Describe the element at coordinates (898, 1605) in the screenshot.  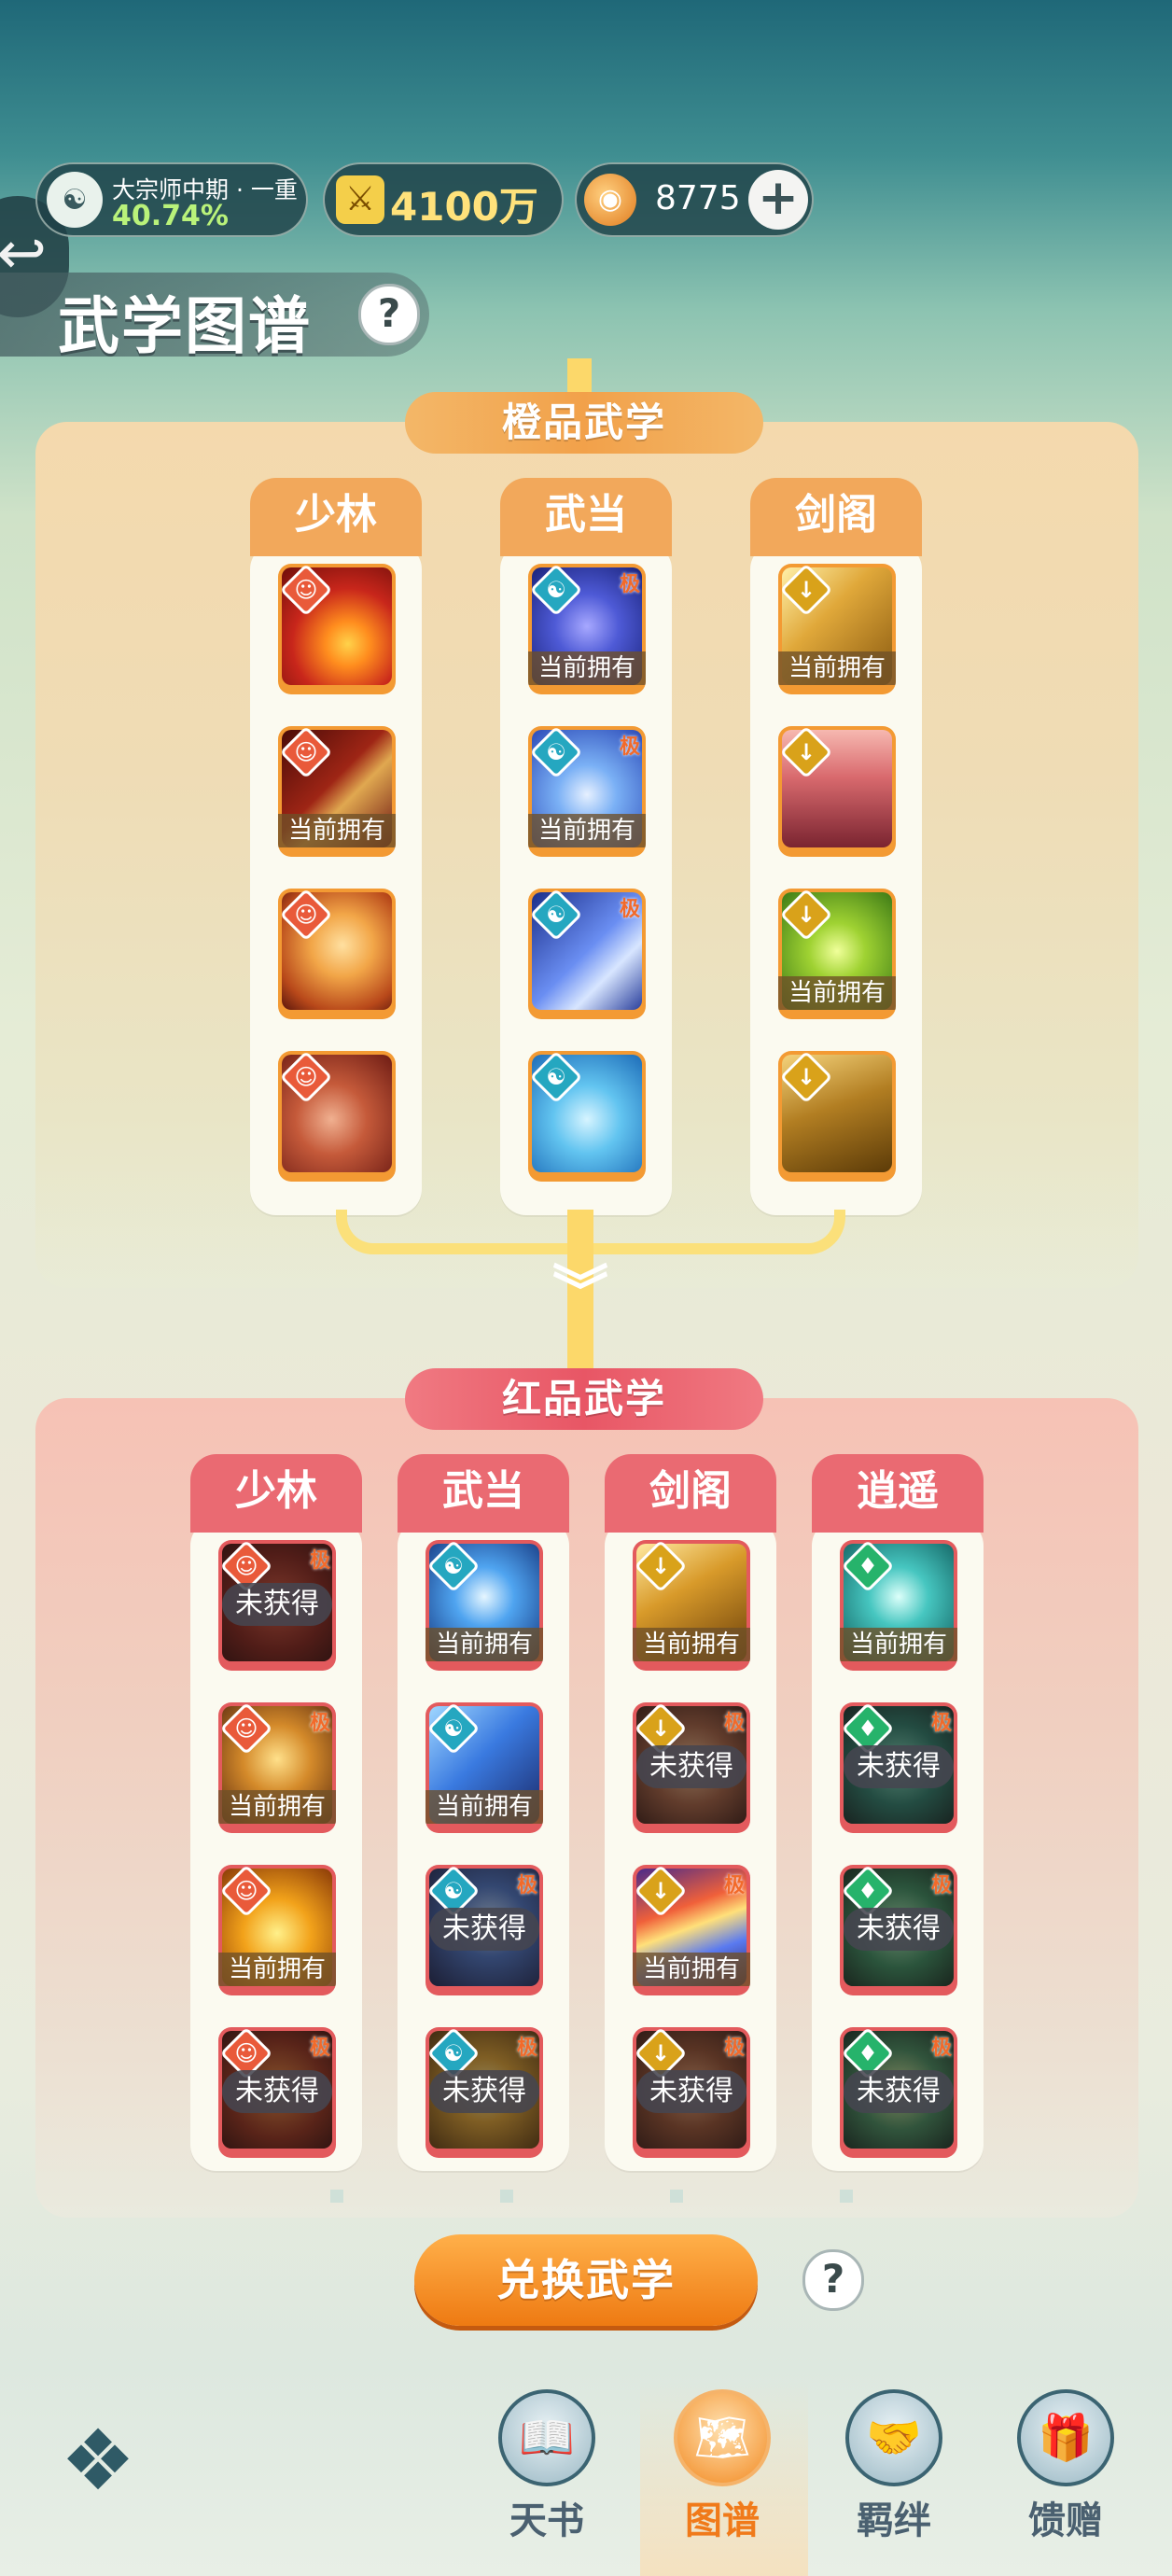
I see `skill-card: ♦ 当前拥有` at that location.